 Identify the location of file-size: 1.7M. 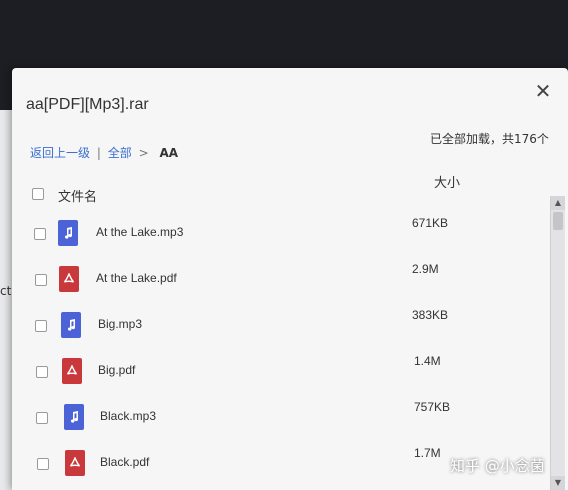
(427, 453).